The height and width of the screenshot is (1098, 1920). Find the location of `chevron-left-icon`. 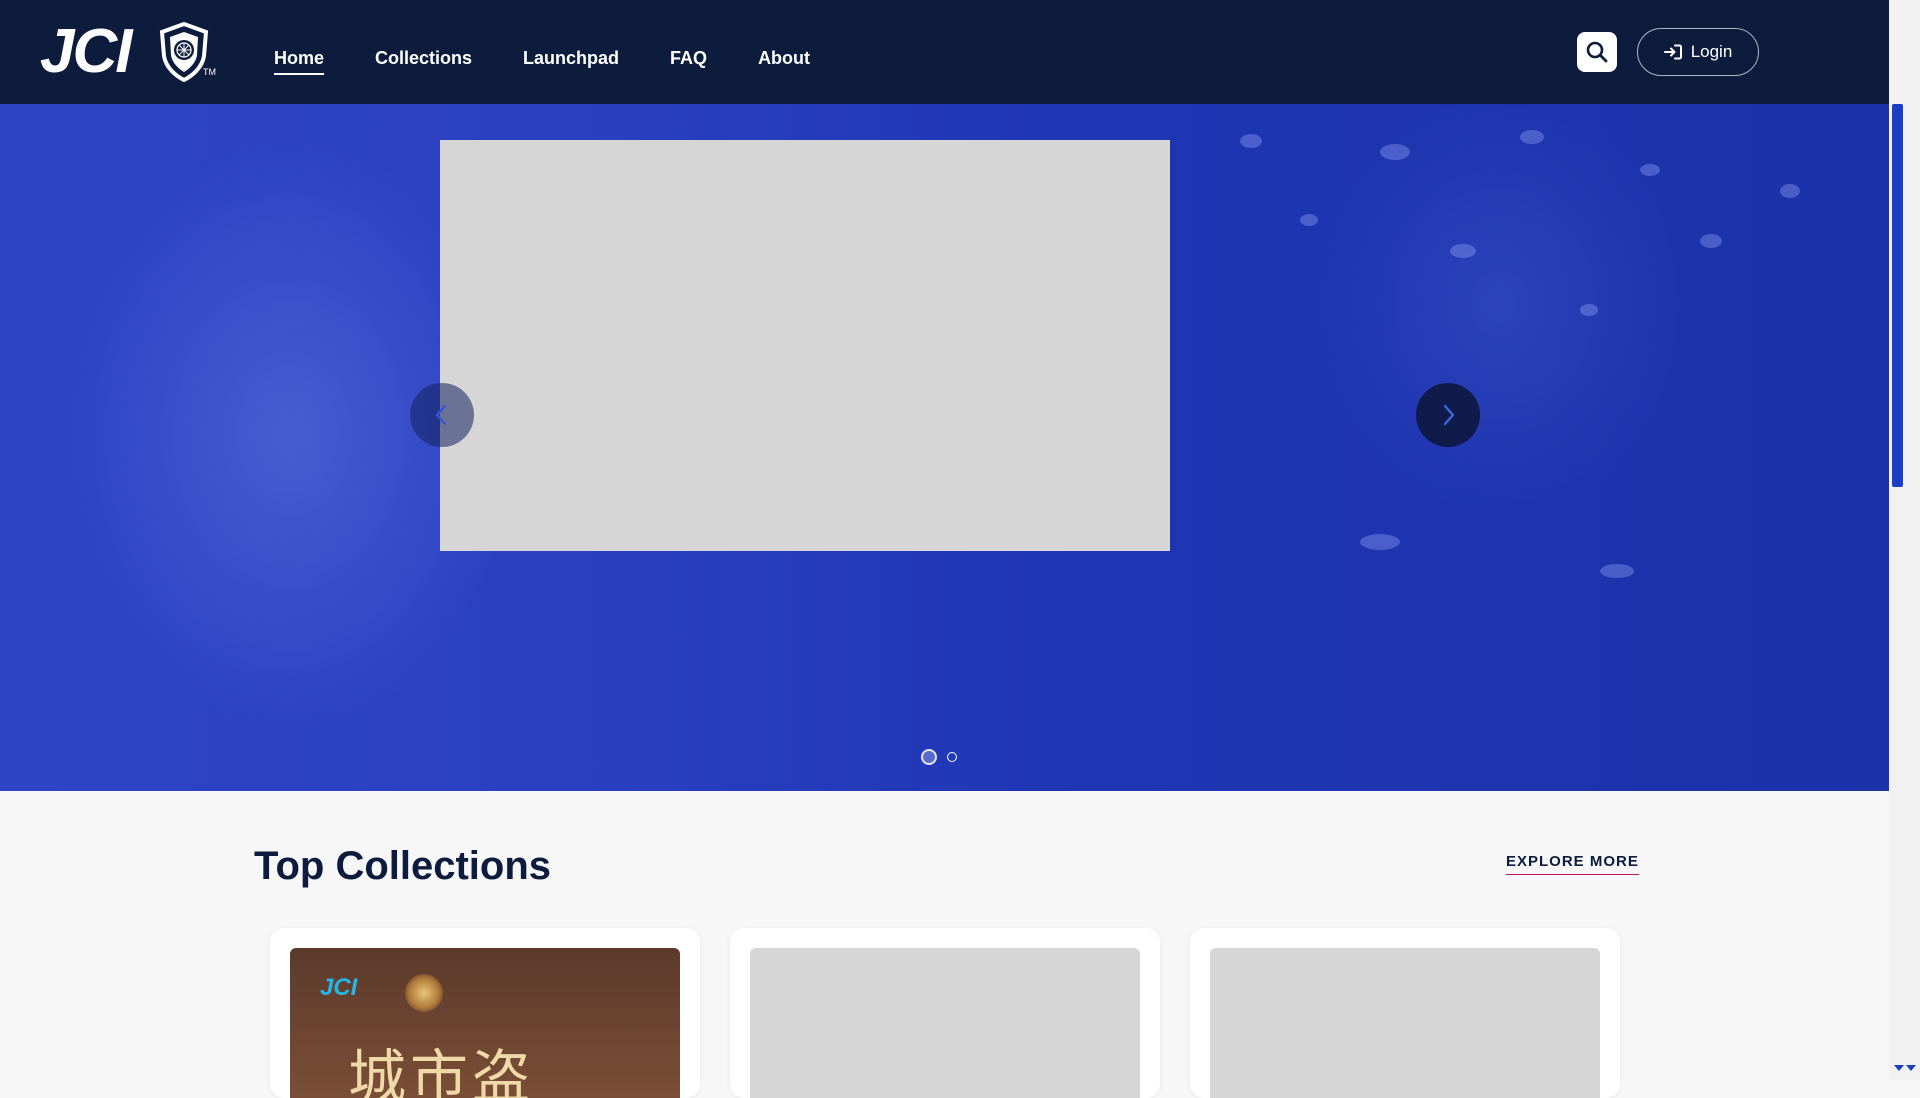

chevron-left-icon is located at coordinates (441, 415).